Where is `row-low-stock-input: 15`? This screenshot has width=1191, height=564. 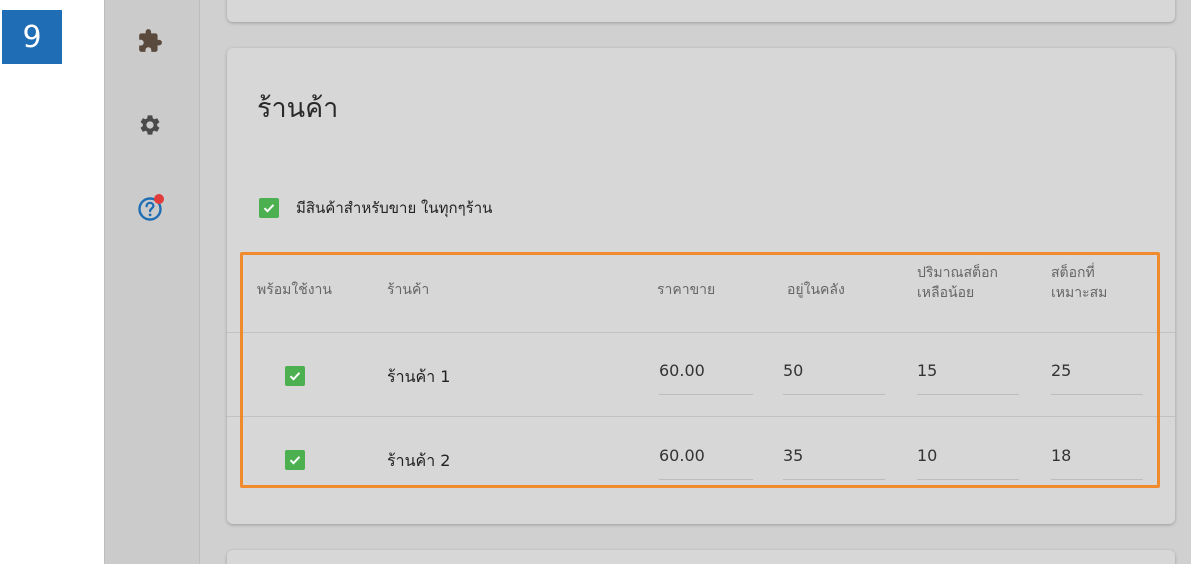
row-low-stock-input: 15 is located at coordinates (927, 370).